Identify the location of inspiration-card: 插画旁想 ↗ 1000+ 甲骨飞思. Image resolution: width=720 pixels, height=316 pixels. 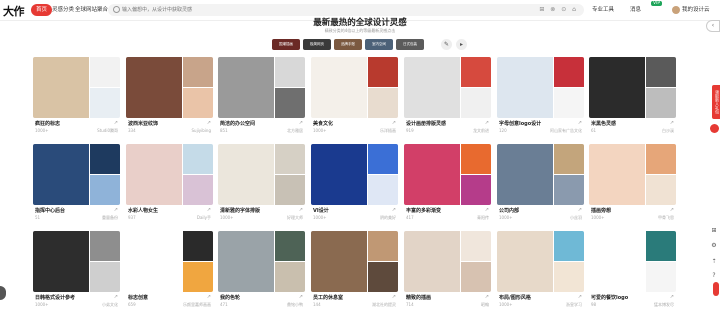
(632, 183).